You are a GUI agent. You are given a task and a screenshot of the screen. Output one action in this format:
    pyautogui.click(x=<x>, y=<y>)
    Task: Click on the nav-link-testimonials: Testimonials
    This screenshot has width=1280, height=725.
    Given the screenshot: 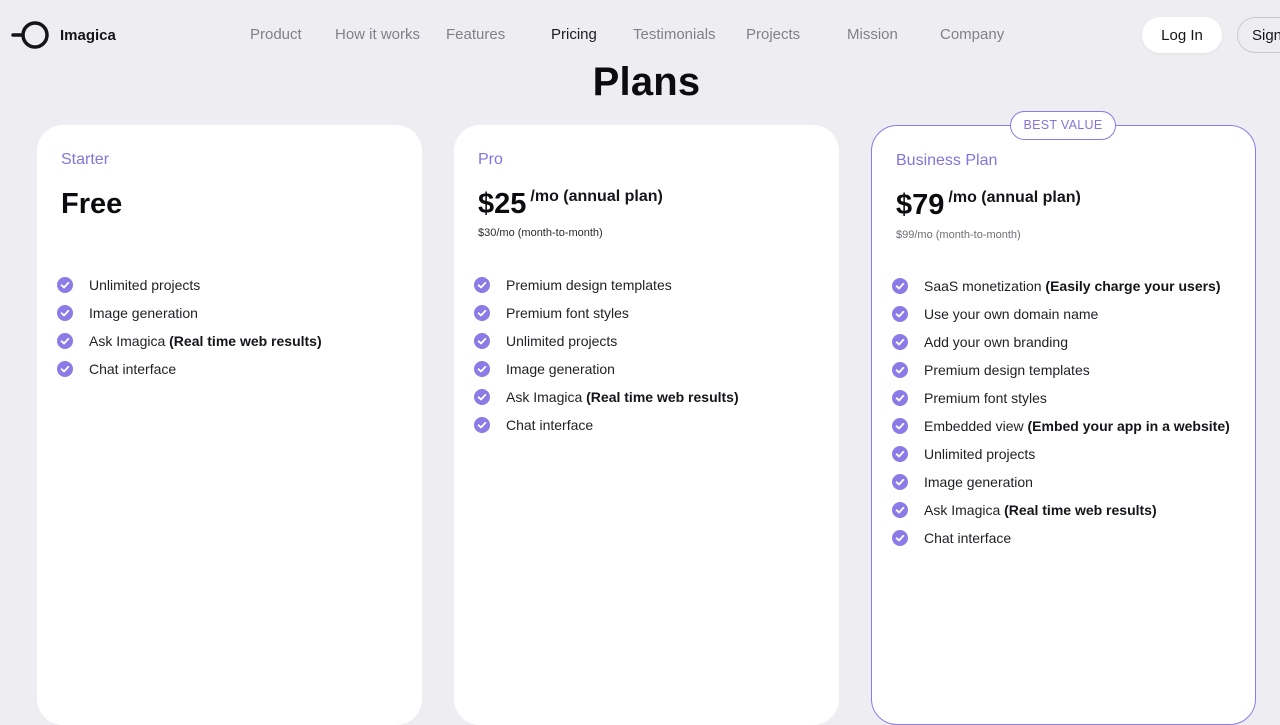 What is the action you would take?
    pyautogui.click(x=674, y=34)
    